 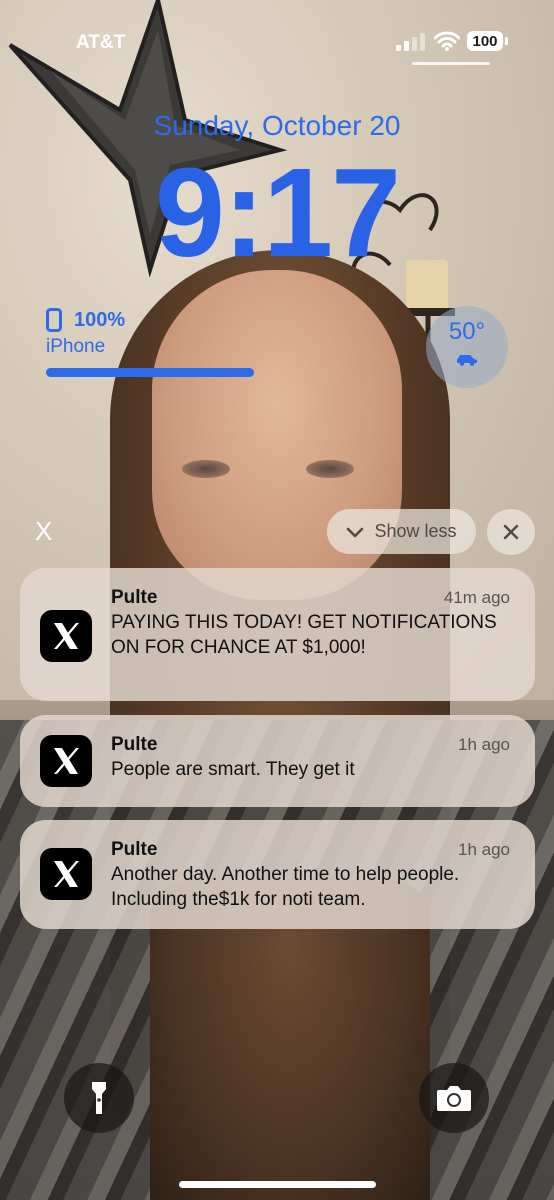 I want to click on close-icon, so click(x=511, y=532).